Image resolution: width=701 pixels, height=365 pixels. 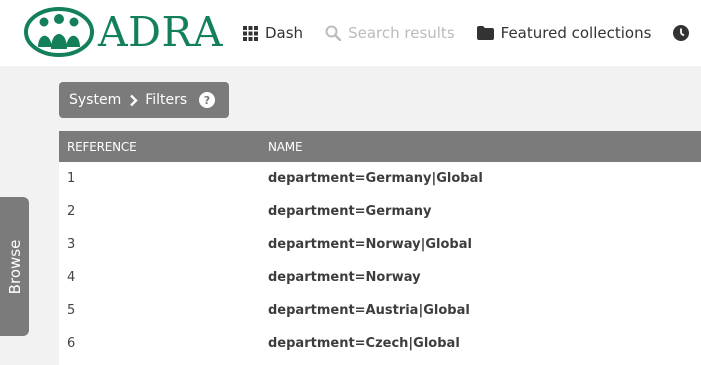 I want to click on cell-reference: 1, so click(x=71, y=178).